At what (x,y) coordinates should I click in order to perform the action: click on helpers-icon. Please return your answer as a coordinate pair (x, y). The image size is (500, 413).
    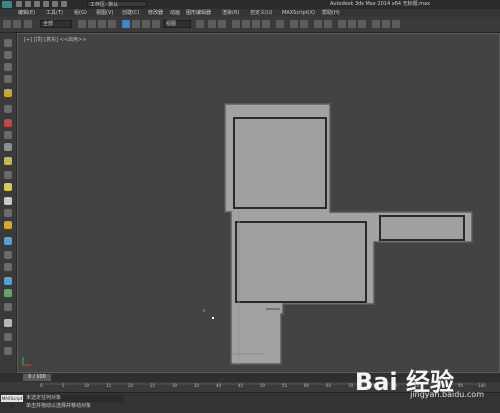
    Looking at the image, I should click on (8, 293).